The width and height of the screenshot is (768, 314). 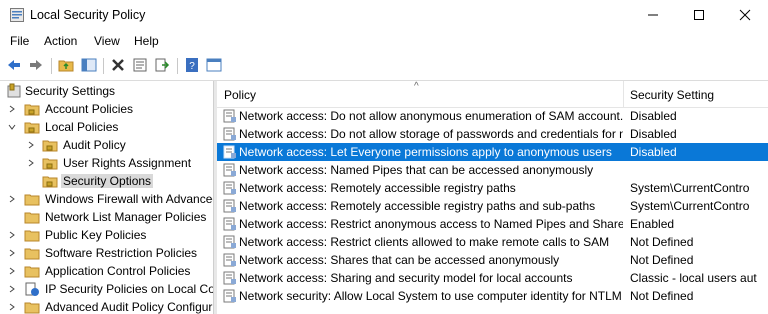 I want to click on maximize-icon, so click(x=699, y=15).